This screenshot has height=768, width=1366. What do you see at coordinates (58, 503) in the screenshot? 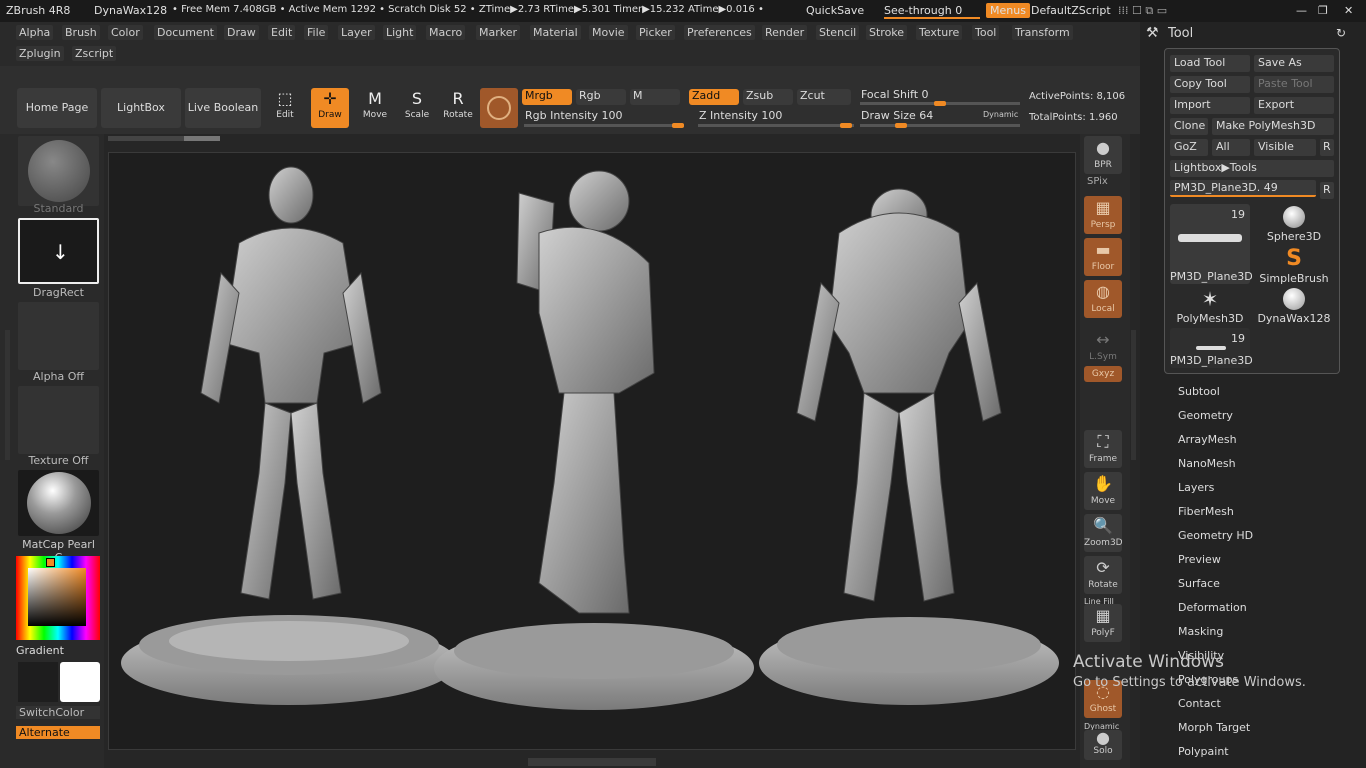
I see `material-selector` at bounding box center [58, 503].